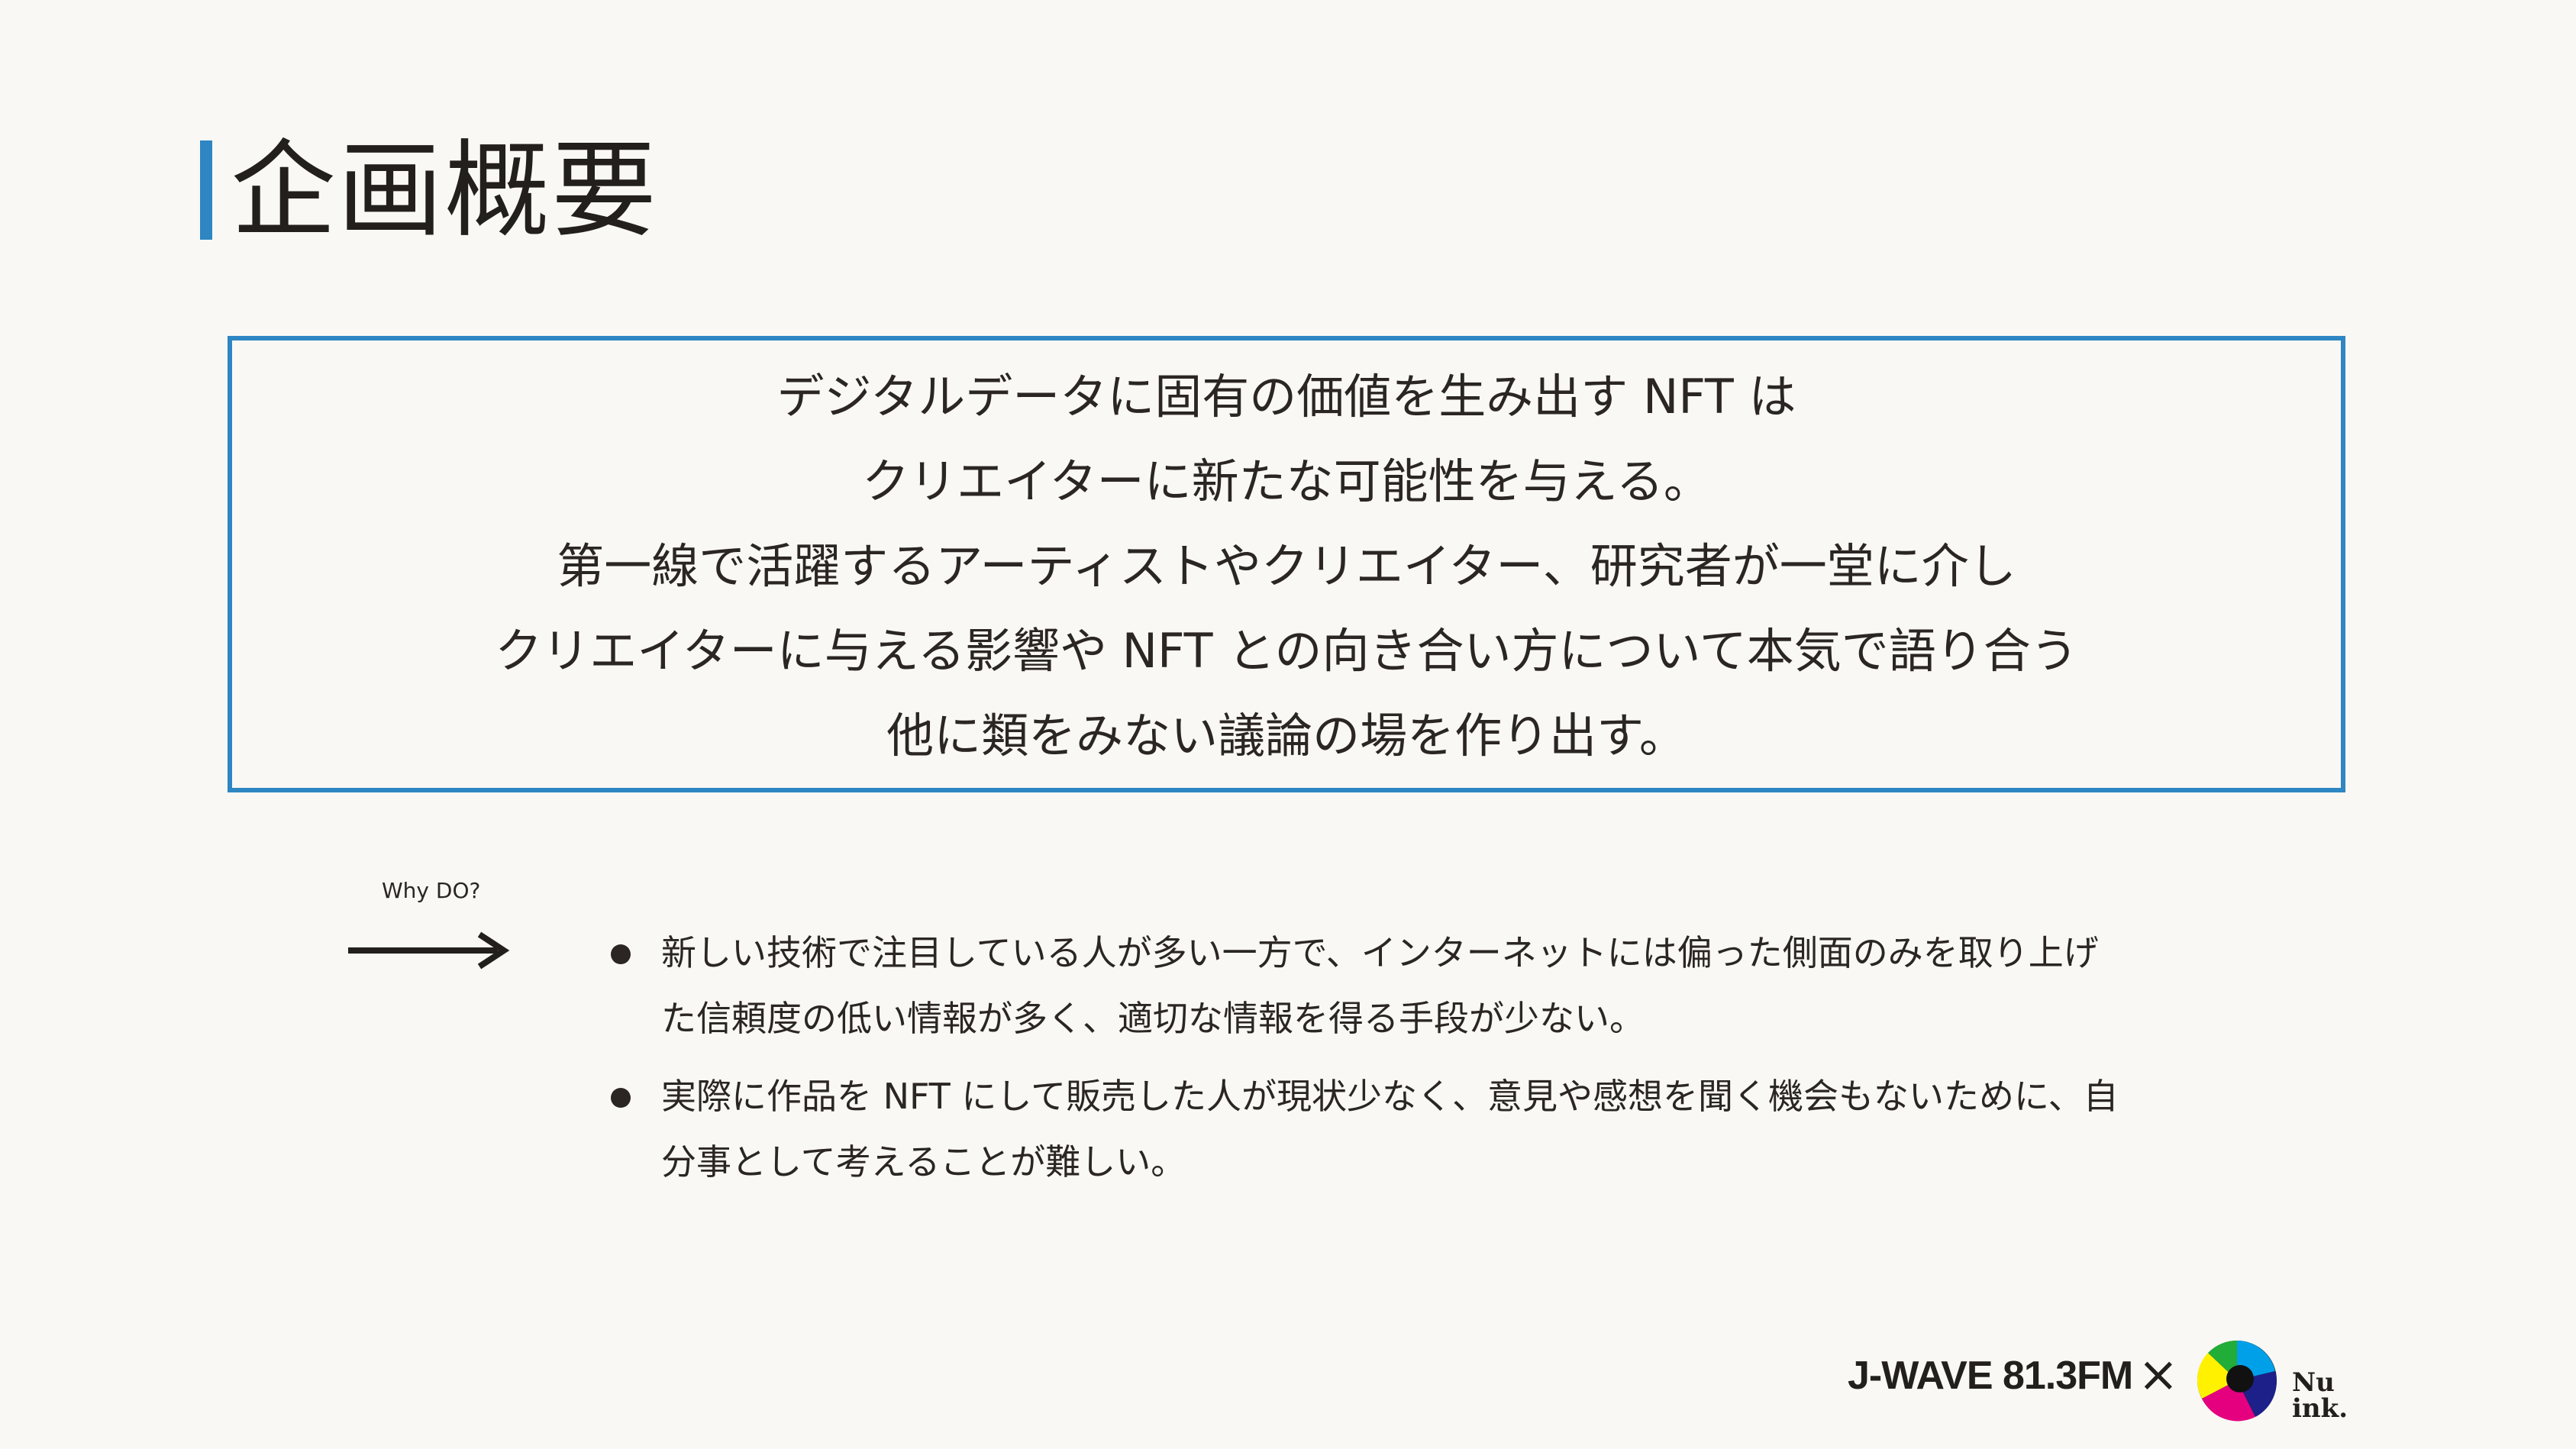  Describe the element at coordinates (431, 890) in the screenshot. I see `why-do-label: Why DO?` at that location.